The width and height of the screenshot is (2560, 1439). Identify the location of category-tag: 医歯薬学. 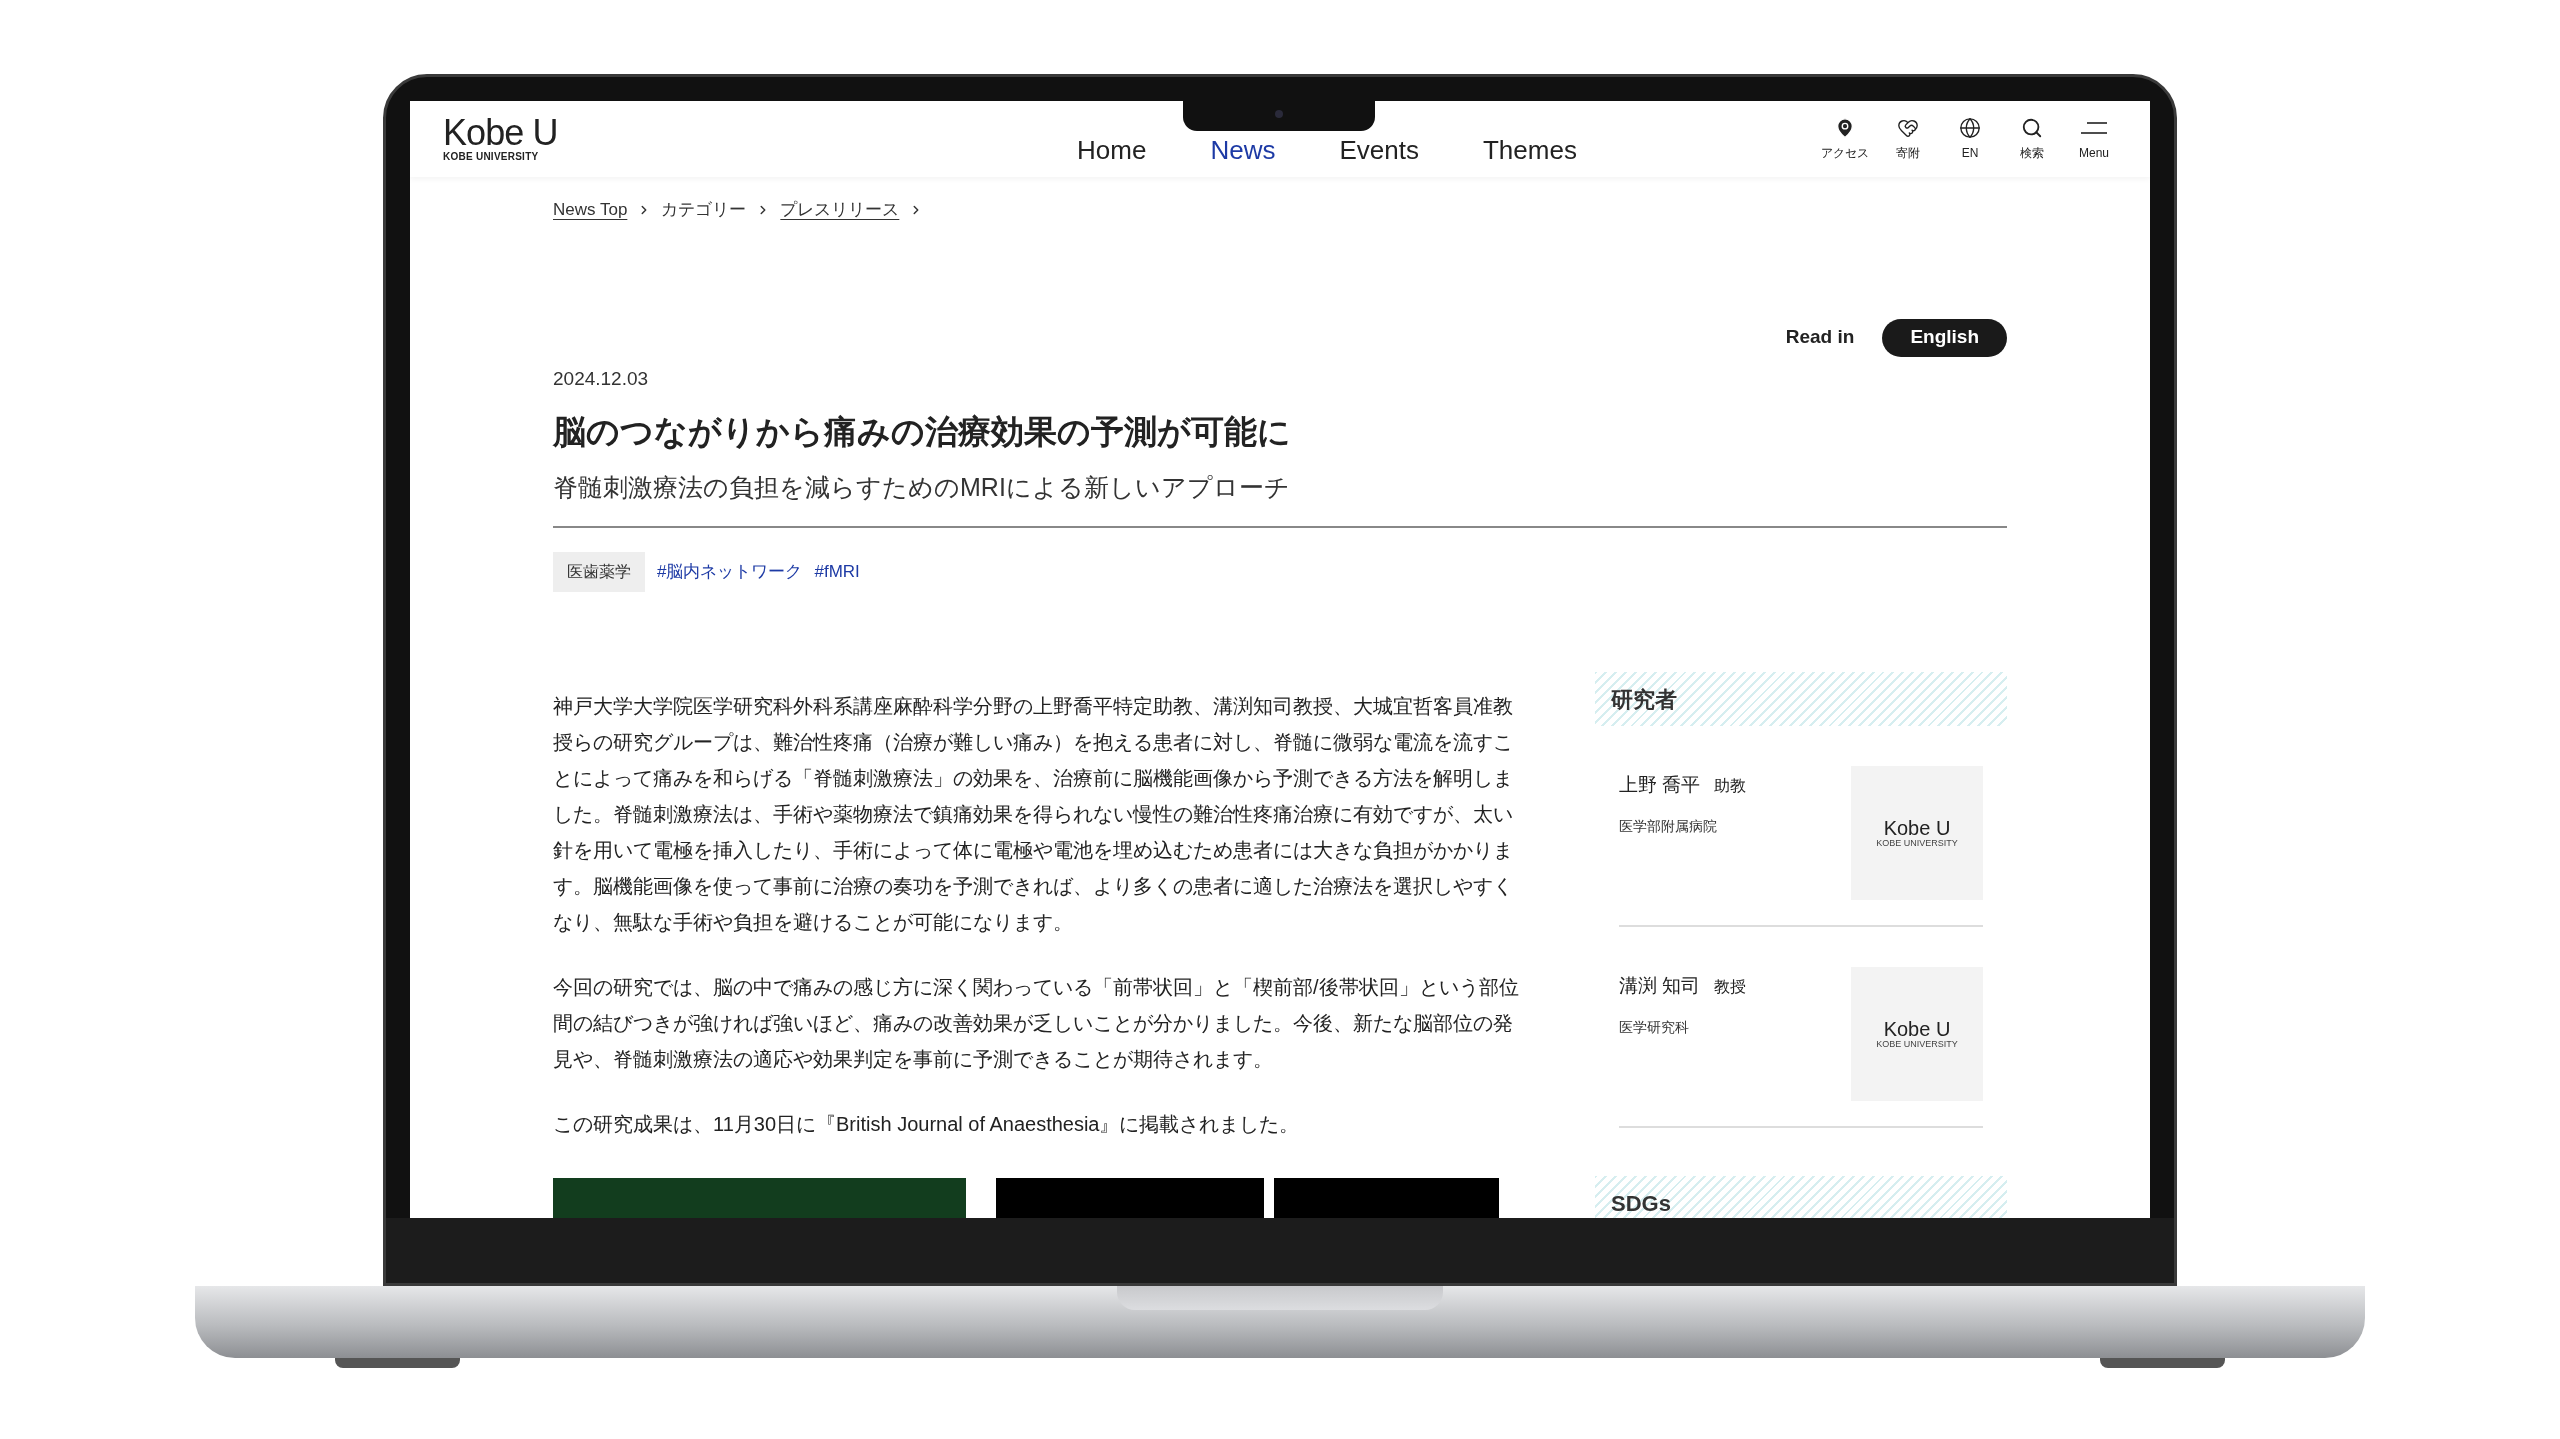
(599, 572).